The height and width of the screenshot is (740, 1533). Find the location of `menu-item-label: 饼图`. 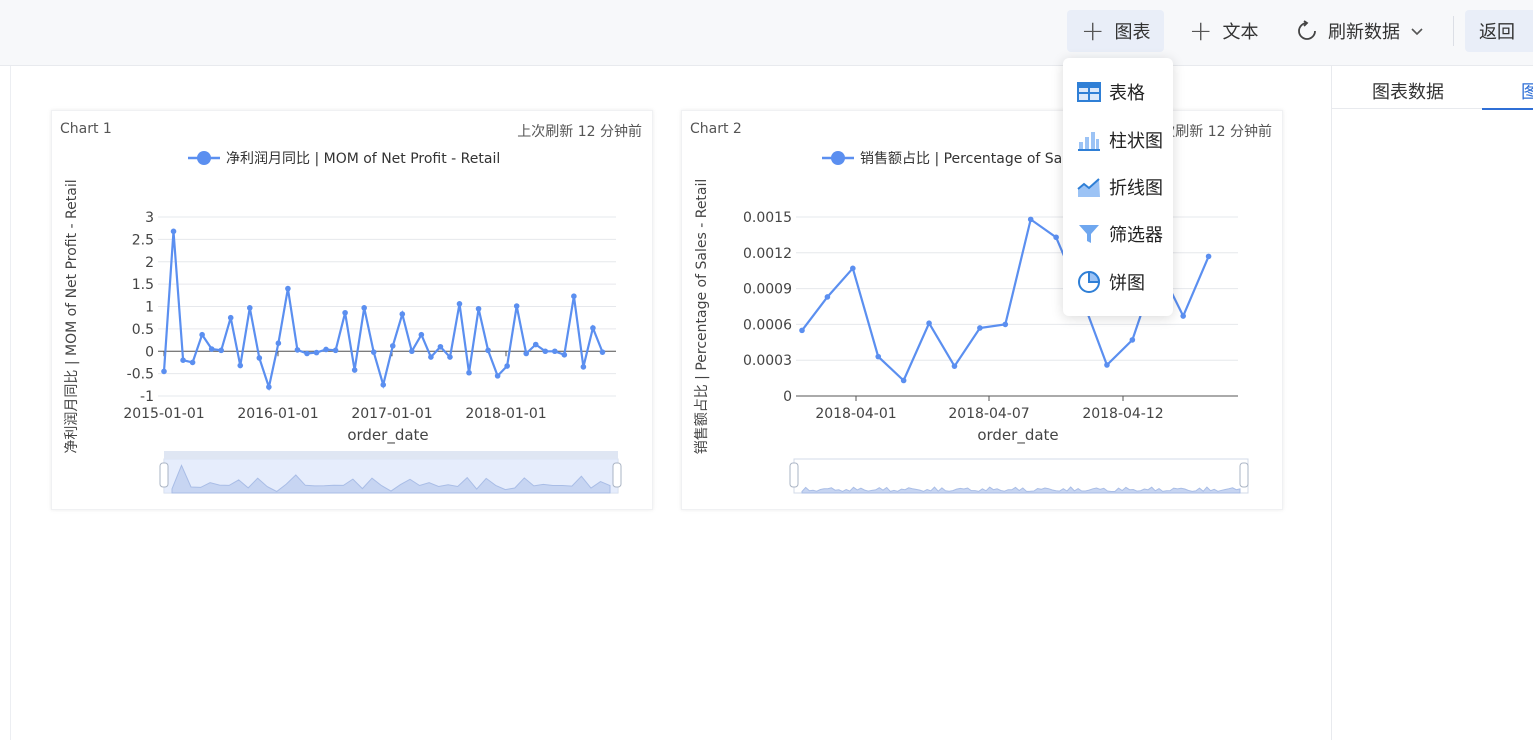

menu-item-label: 饼图 is located at coordinates (1127, 283).